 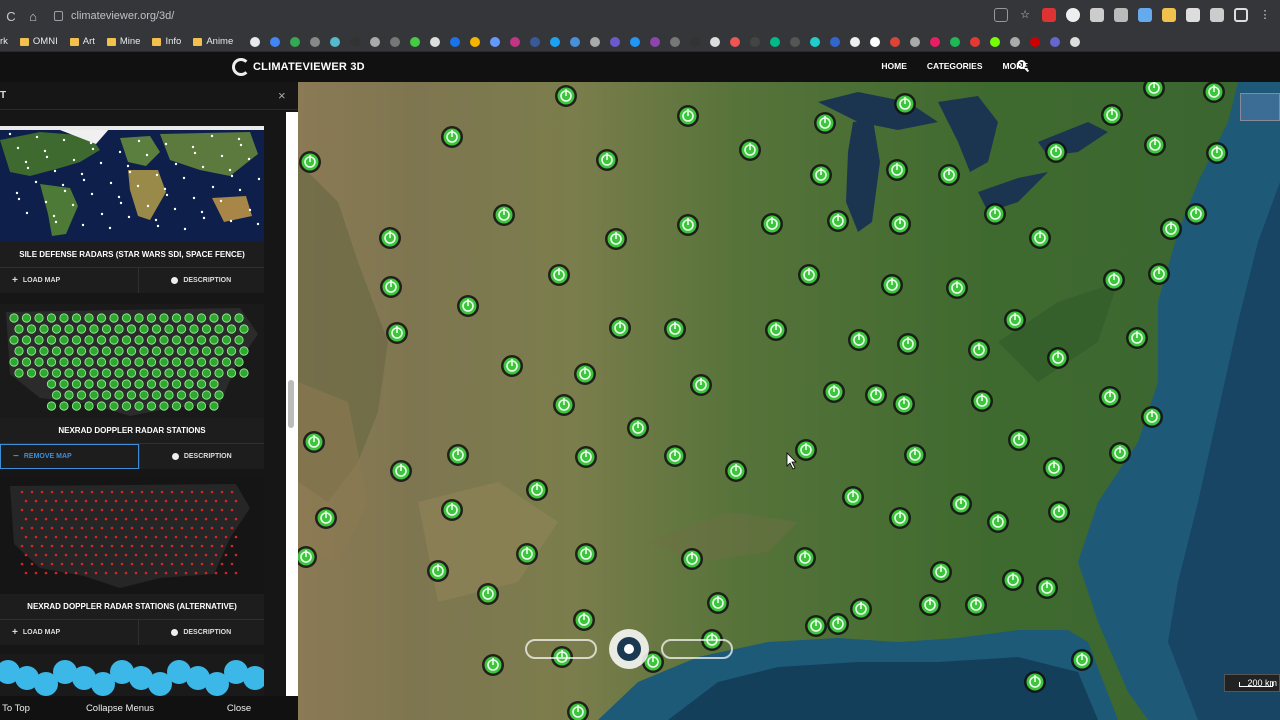 I want to click on puzzle-icon, so click(x=1193, y=15).